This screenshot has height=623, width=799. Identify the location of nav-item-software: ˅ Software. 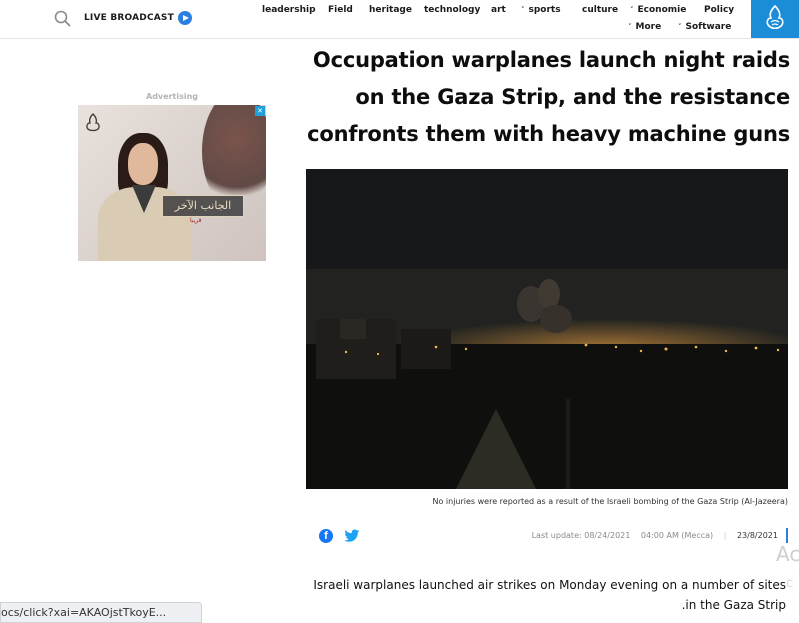
(704, 27).